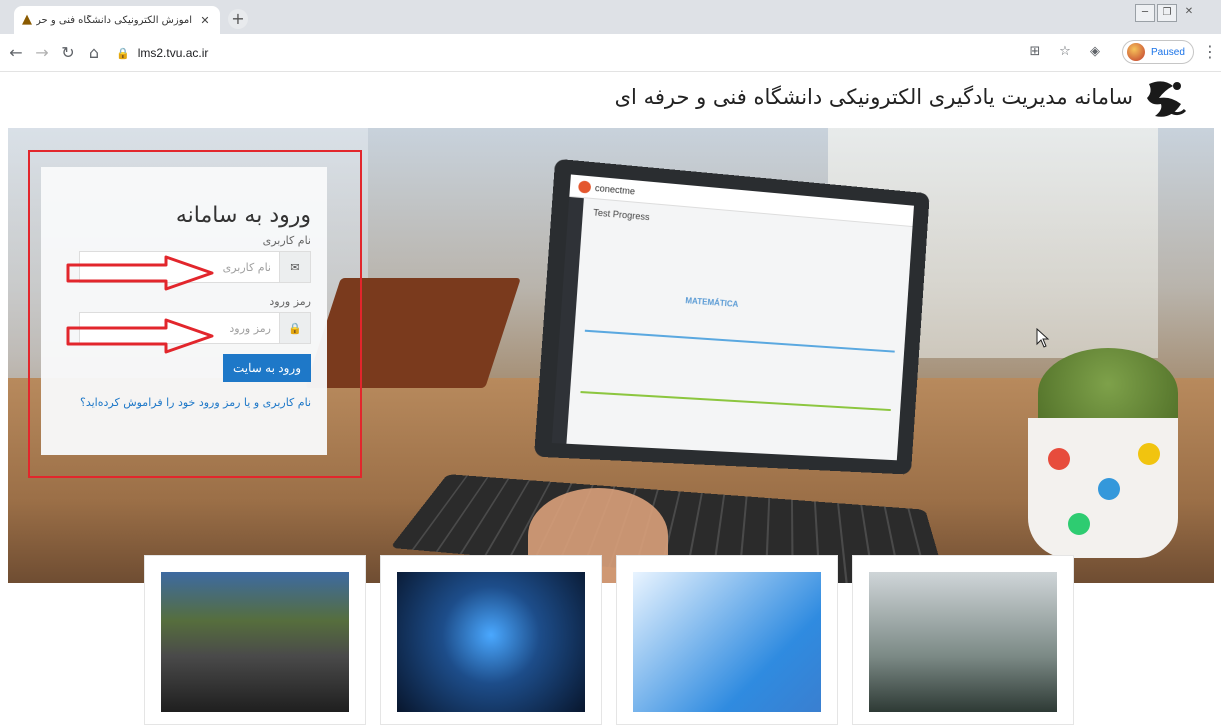 Image resolution: width=1221 pixels, height=725 pixels. What do you see at coordinates (1168, 52) in the screenshot?
I see `profile-status: Paused` at bounding box center [1168, 52].